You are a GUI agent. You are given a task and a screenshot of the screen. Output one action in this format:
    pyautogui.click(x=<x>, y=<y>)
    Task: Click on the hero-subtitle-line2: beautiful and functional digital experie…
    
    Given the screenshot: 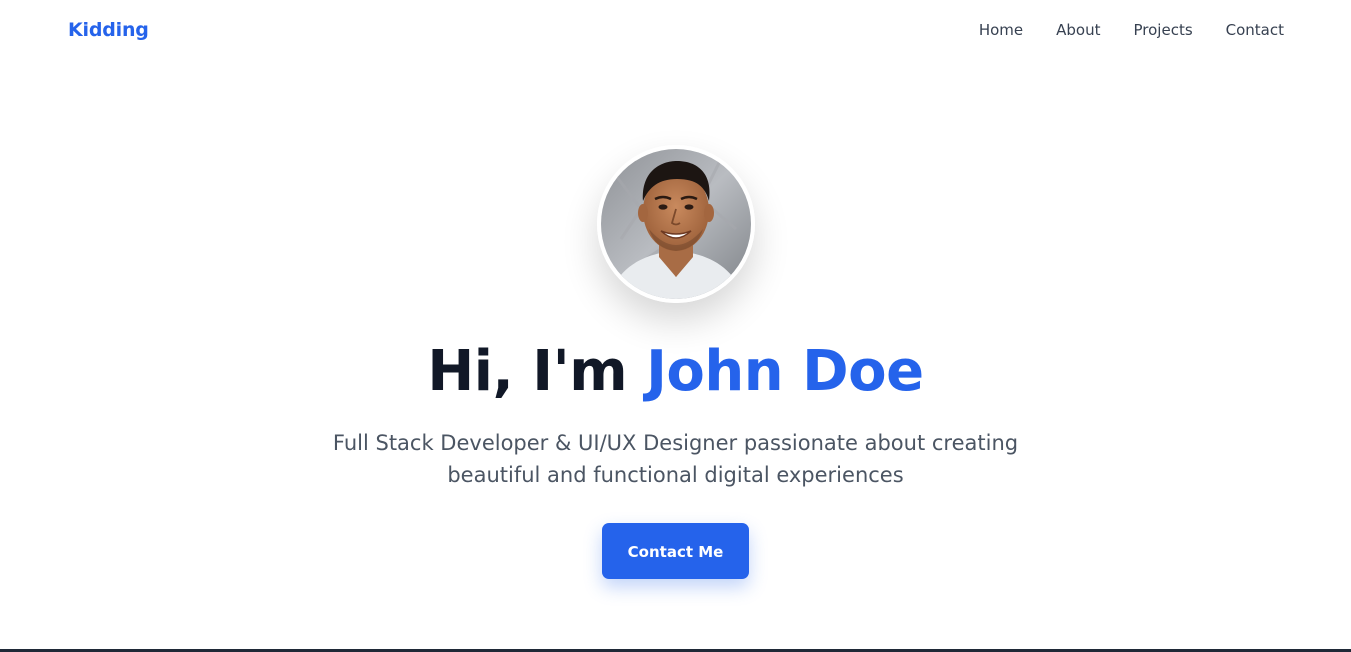 What is the action you would take?
    pyautogui.click(x=675, y=475)
    